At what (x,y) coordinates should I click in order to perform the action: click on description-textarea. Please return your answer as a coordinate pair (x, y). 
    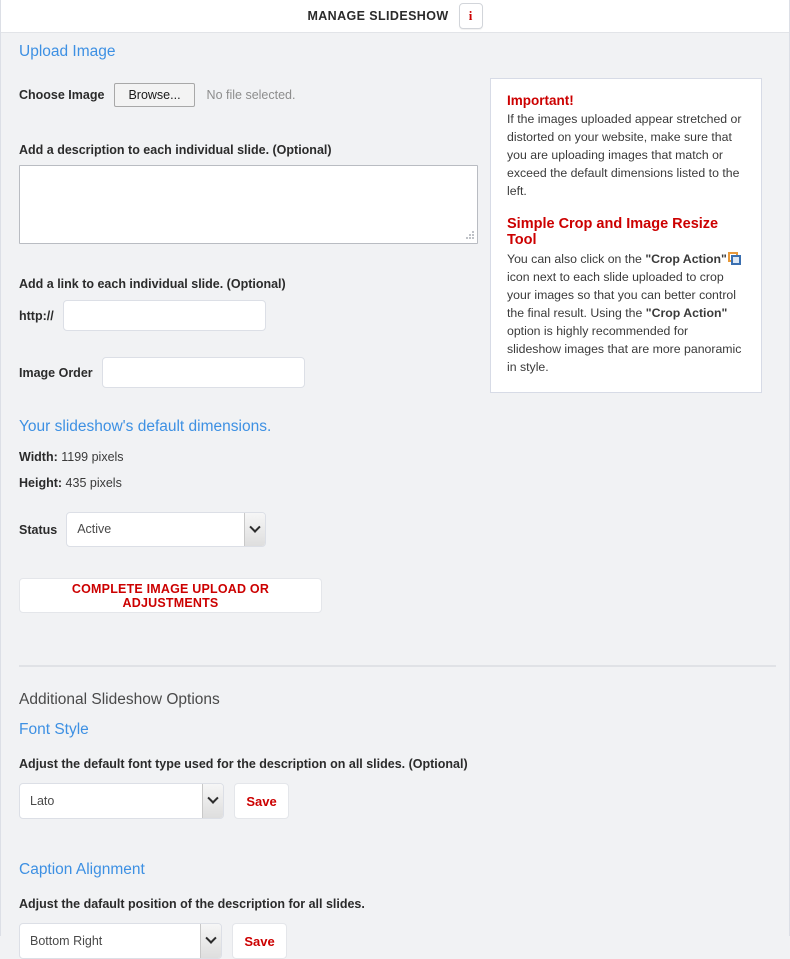
    Looking at the image, I should click on (248, 204).